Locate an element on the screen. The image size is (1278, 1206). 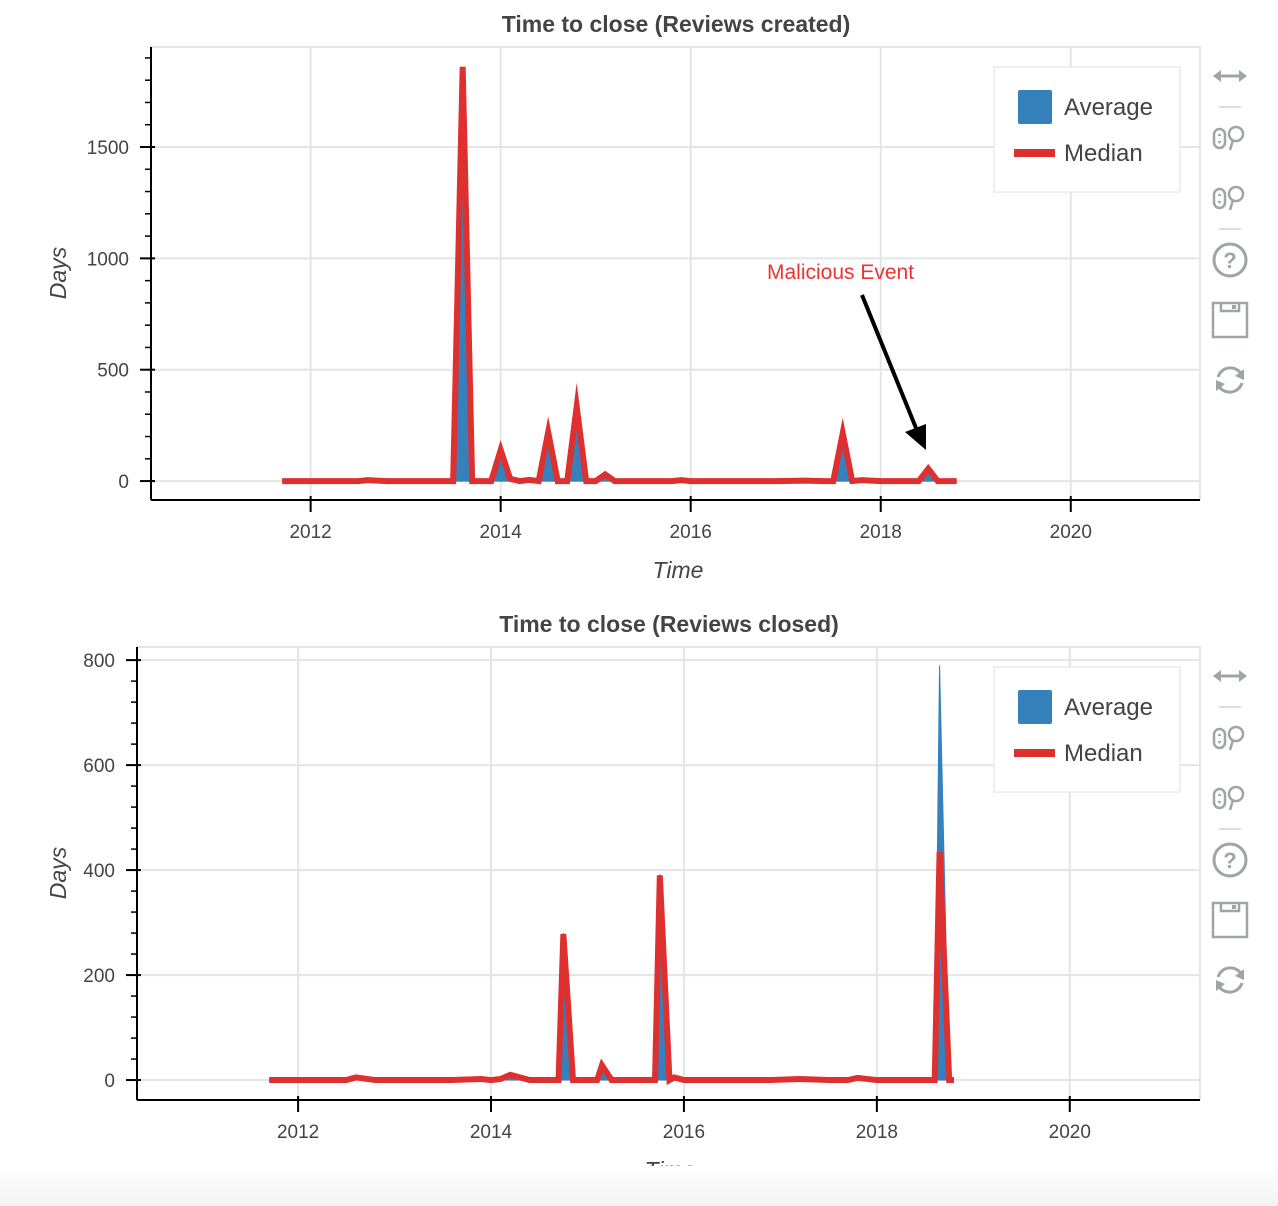
median-line is located at coordinates (612, 968).